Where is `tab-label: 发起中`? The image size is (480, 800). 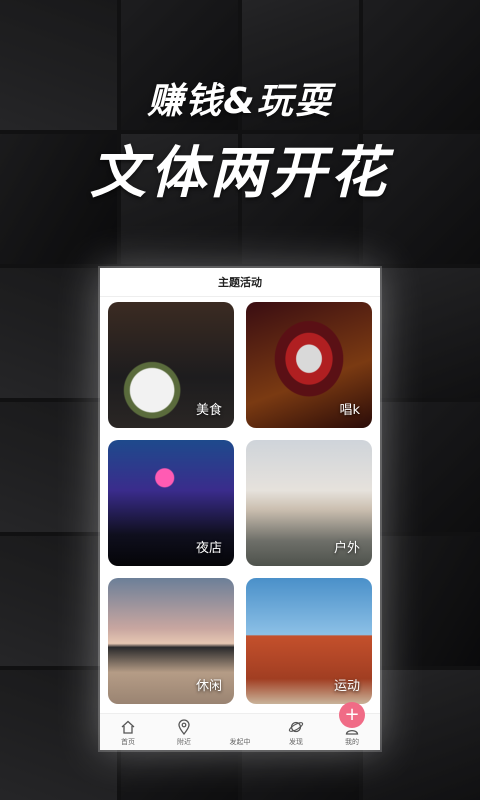
tab-label: 发起中 is located at coordinates (240, 742).